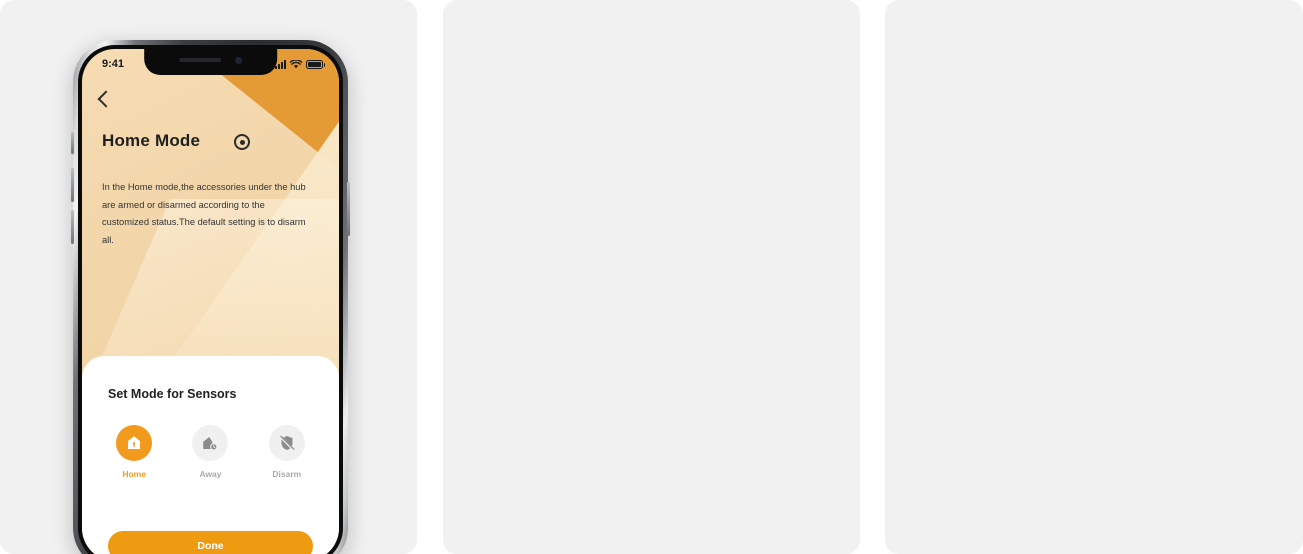 Image resolution: width=1303 pixels, height=554 pixels. Describe the element at coordinates (210, 62) in the screenshot. I see `status-bar-1: 9:41` at that location.